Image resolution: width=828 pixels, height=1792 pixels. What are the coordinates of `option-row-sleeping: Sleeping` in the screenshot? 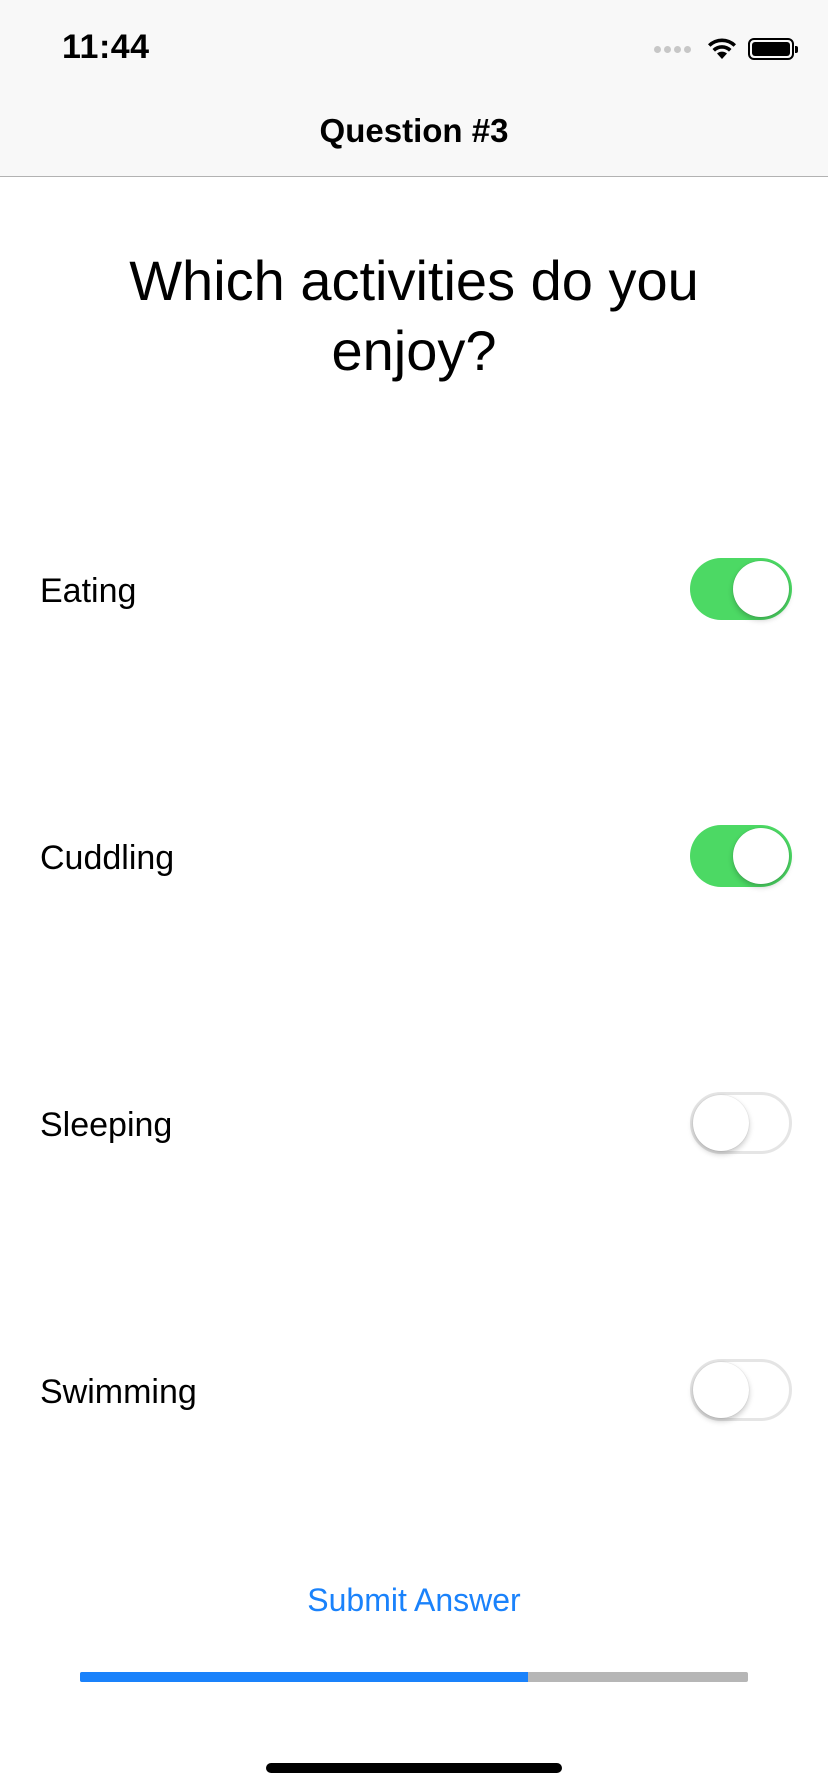 It's located at (414, 1124).